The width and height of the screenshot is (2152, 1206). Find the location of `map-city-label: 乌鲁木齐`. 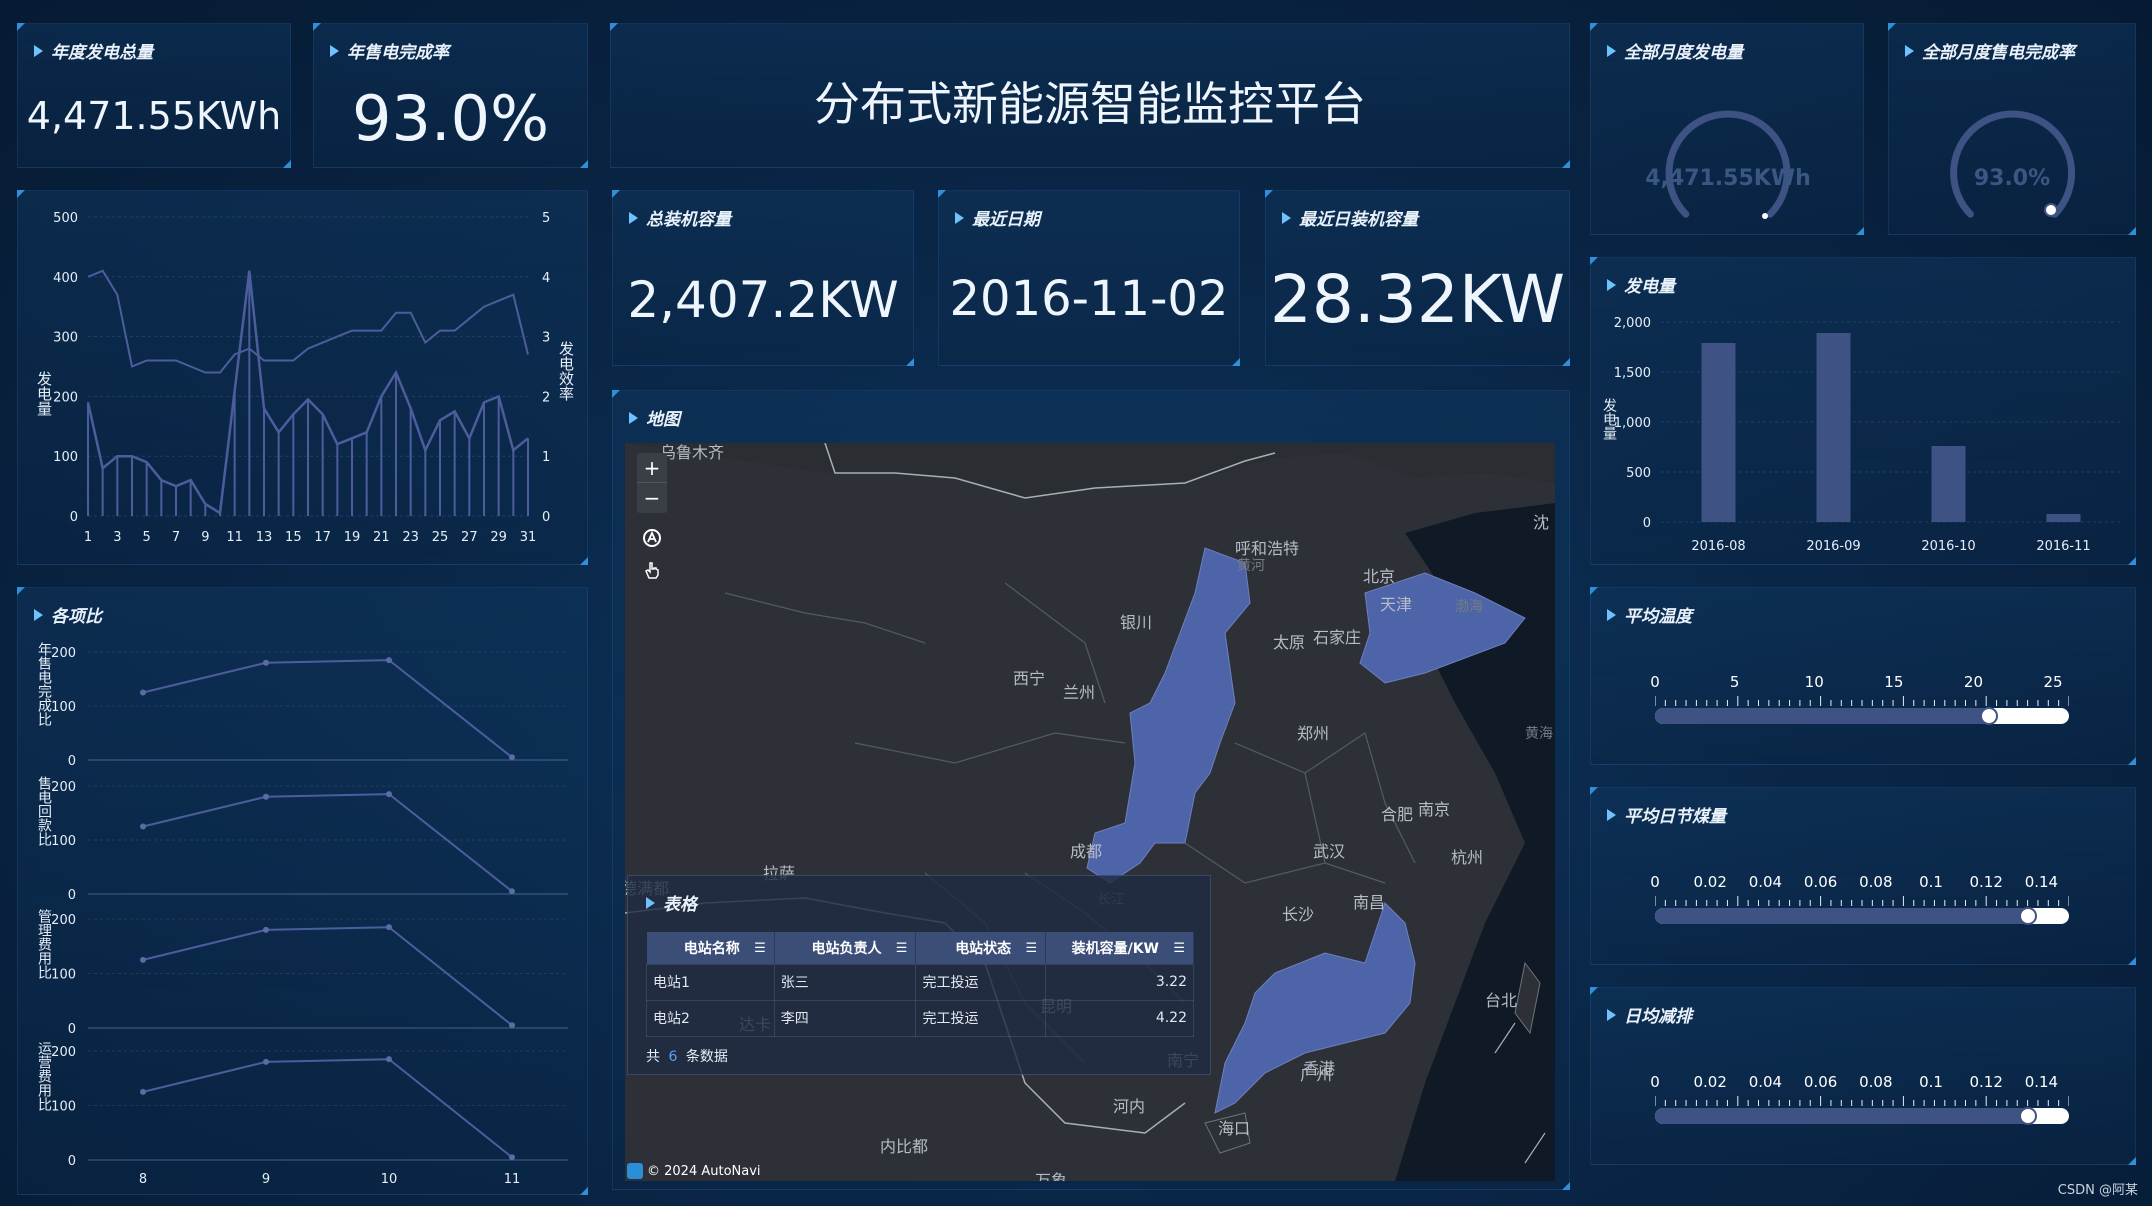

map-city-label: 乌鲁木齐 is located at coordinates (692, 452).